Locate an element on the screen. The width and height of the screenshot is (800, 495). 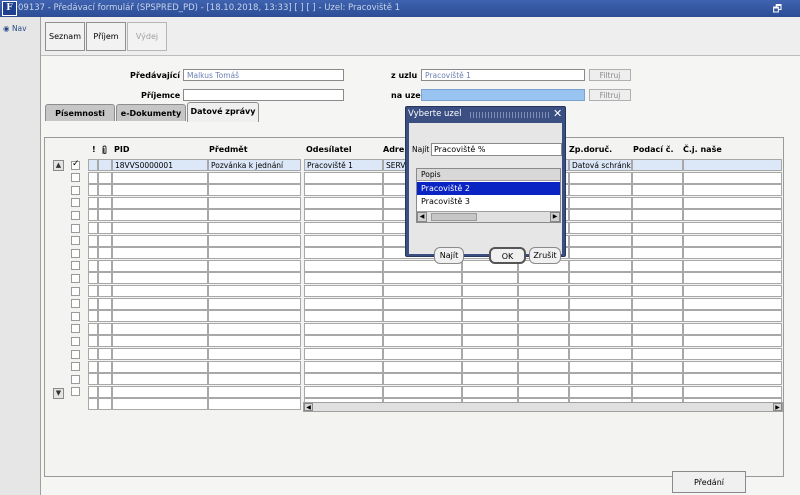
table-cell: Pozvánka k jednání is located at coordinates (254, 165).